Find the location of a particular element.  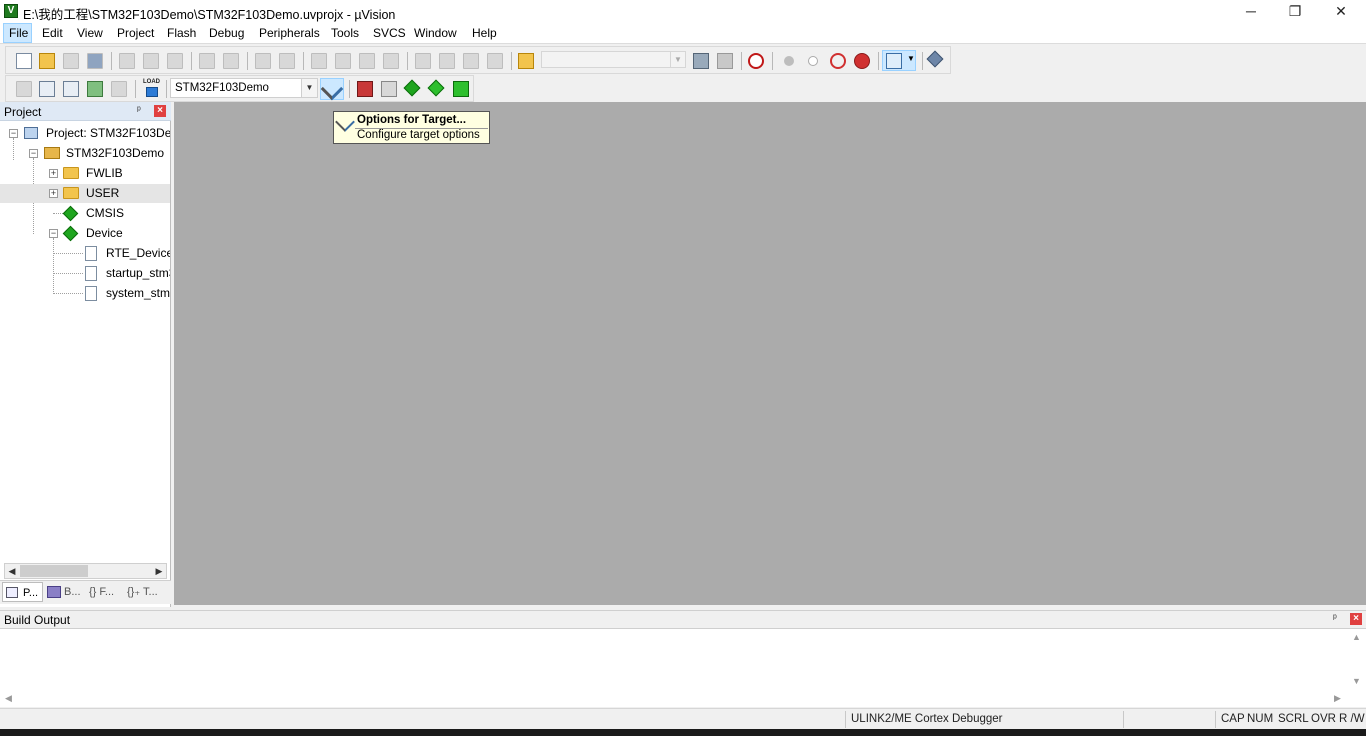

target-select: STM32F103Demo ▼ is located at coordinates (244, 88).